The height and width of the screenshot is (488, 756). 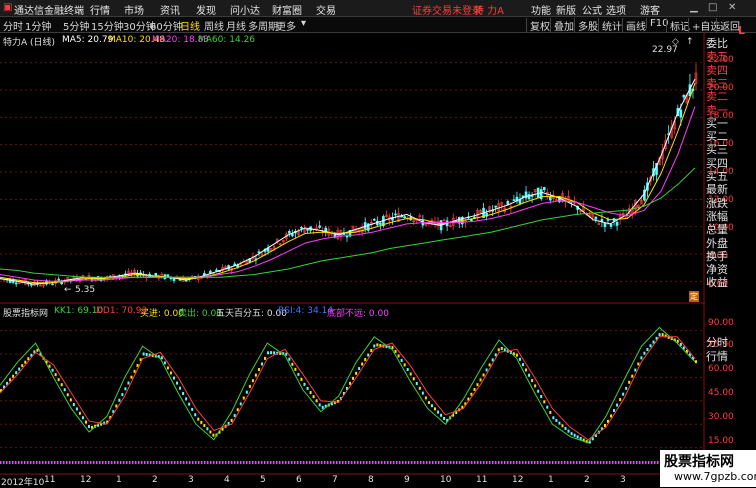 What do you see at coordinates (447, 9) in the screenshot?
I see `trade-login-status: 证券交易未登录` at bounding box center [447, 9].